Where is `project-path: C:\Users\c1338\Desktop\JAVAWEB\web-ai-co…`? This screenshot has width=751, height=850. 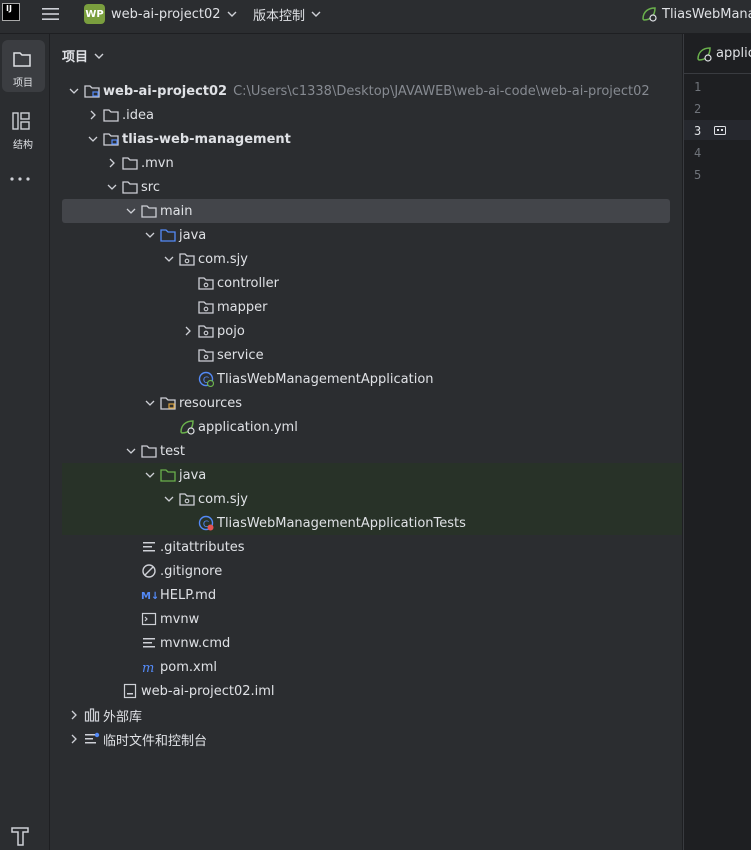 project-path: C:\Users\c1338\Desktop\JAVAWEB\web-ai-co… is located at coordinates (441, 91).